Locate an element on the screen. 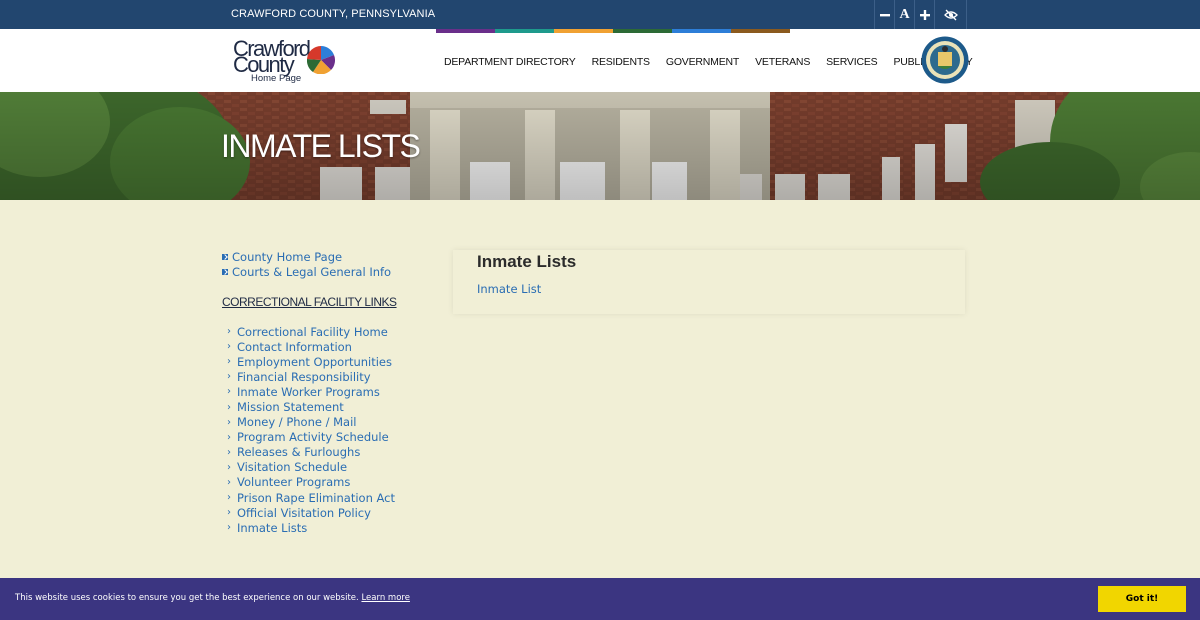 This screenshot has width=1200, height=620. decrease-font-button is located at coordinates (884, 14).